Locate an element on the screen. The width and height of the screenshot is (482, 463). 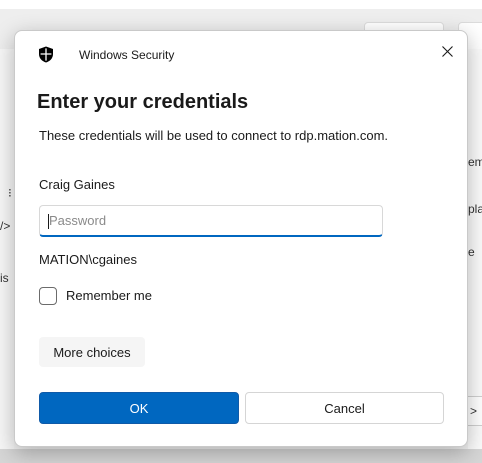
close-icon is located at coordinates (447, 51).